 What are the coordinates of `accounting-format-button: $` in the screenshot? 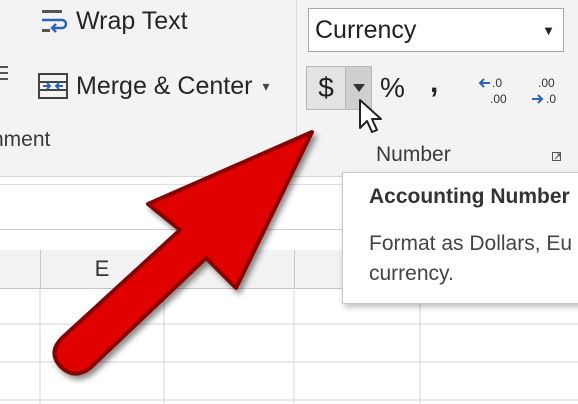 It's located at (326, 88).